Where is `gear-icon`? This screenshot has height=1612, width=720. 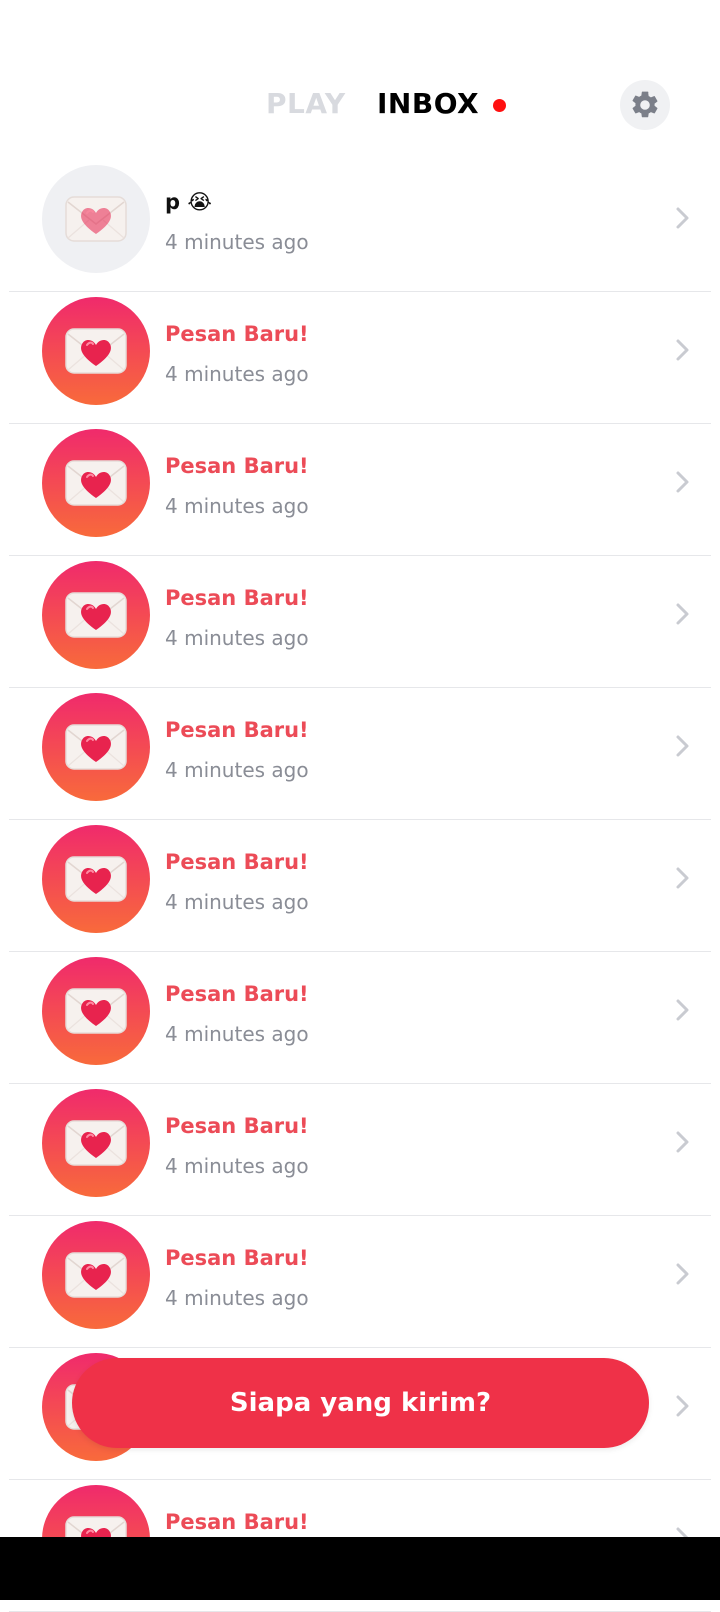
gear-icon is located at coordinates (645, 104).